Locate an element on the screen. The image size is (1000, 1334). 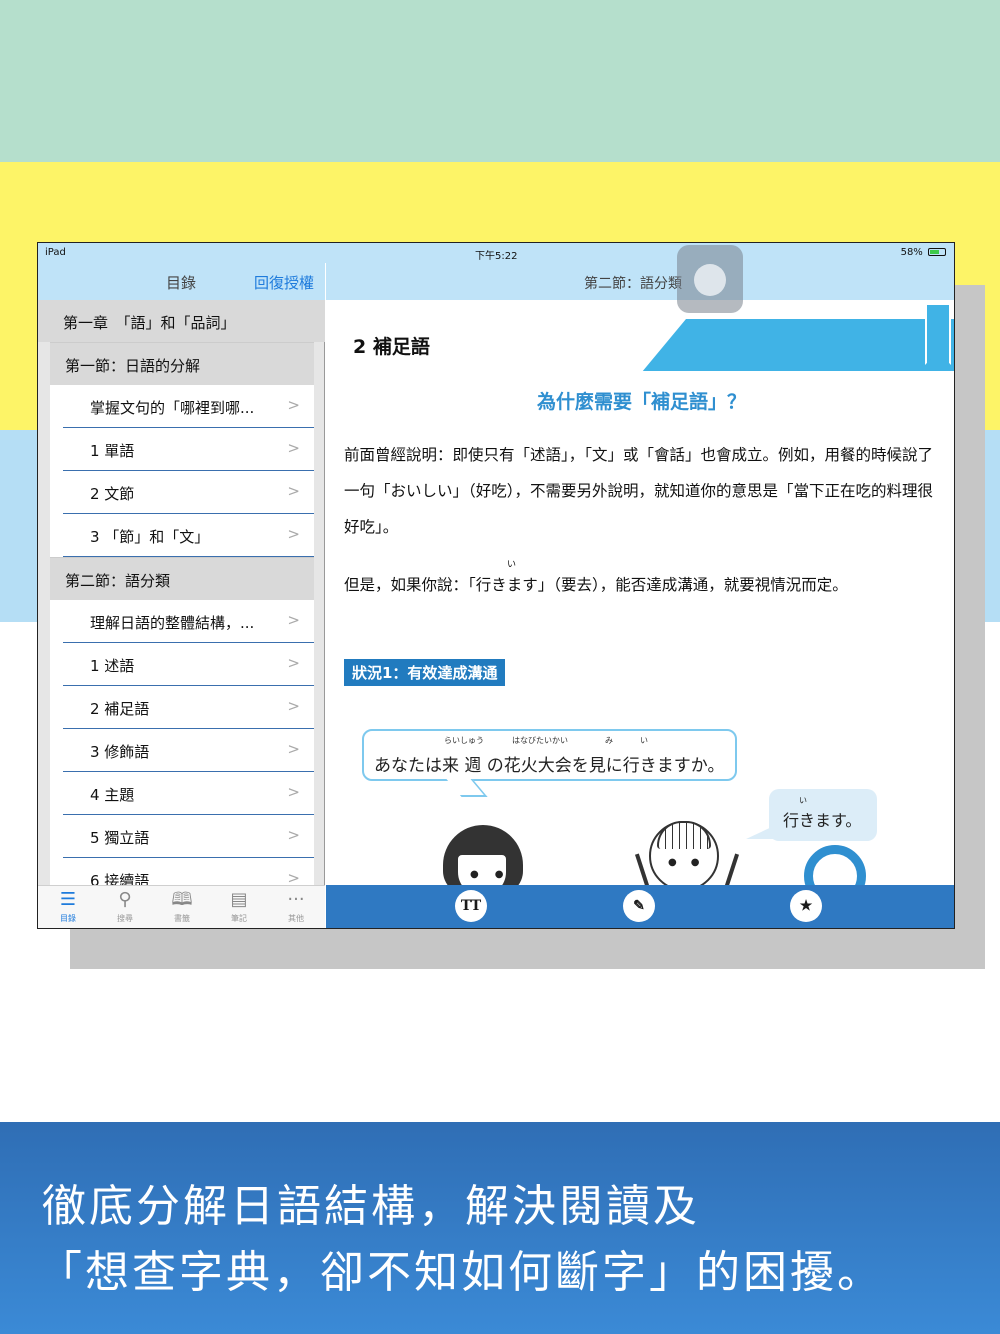
toc-item-label: 1 單語 is located at coordinates (112, 451).